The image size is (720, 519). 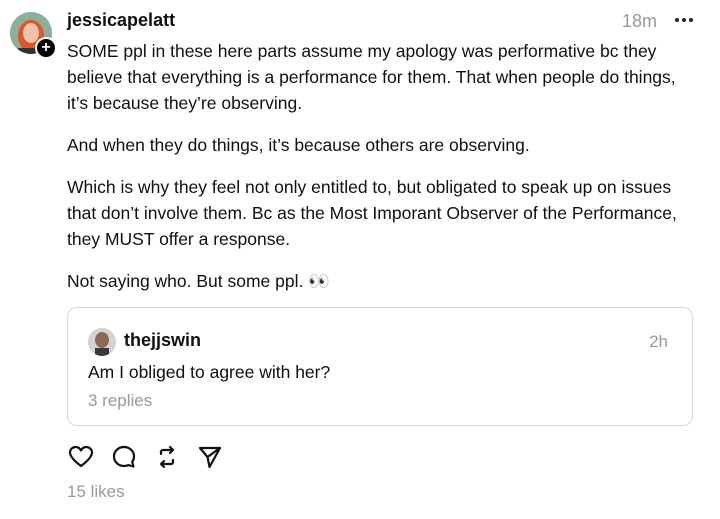 What do you see at coordinates (199, 281) in the screenshot?
I see `post-paragraph: Not saying who. But some ppl. 👀` at bounding box center [199, 281].